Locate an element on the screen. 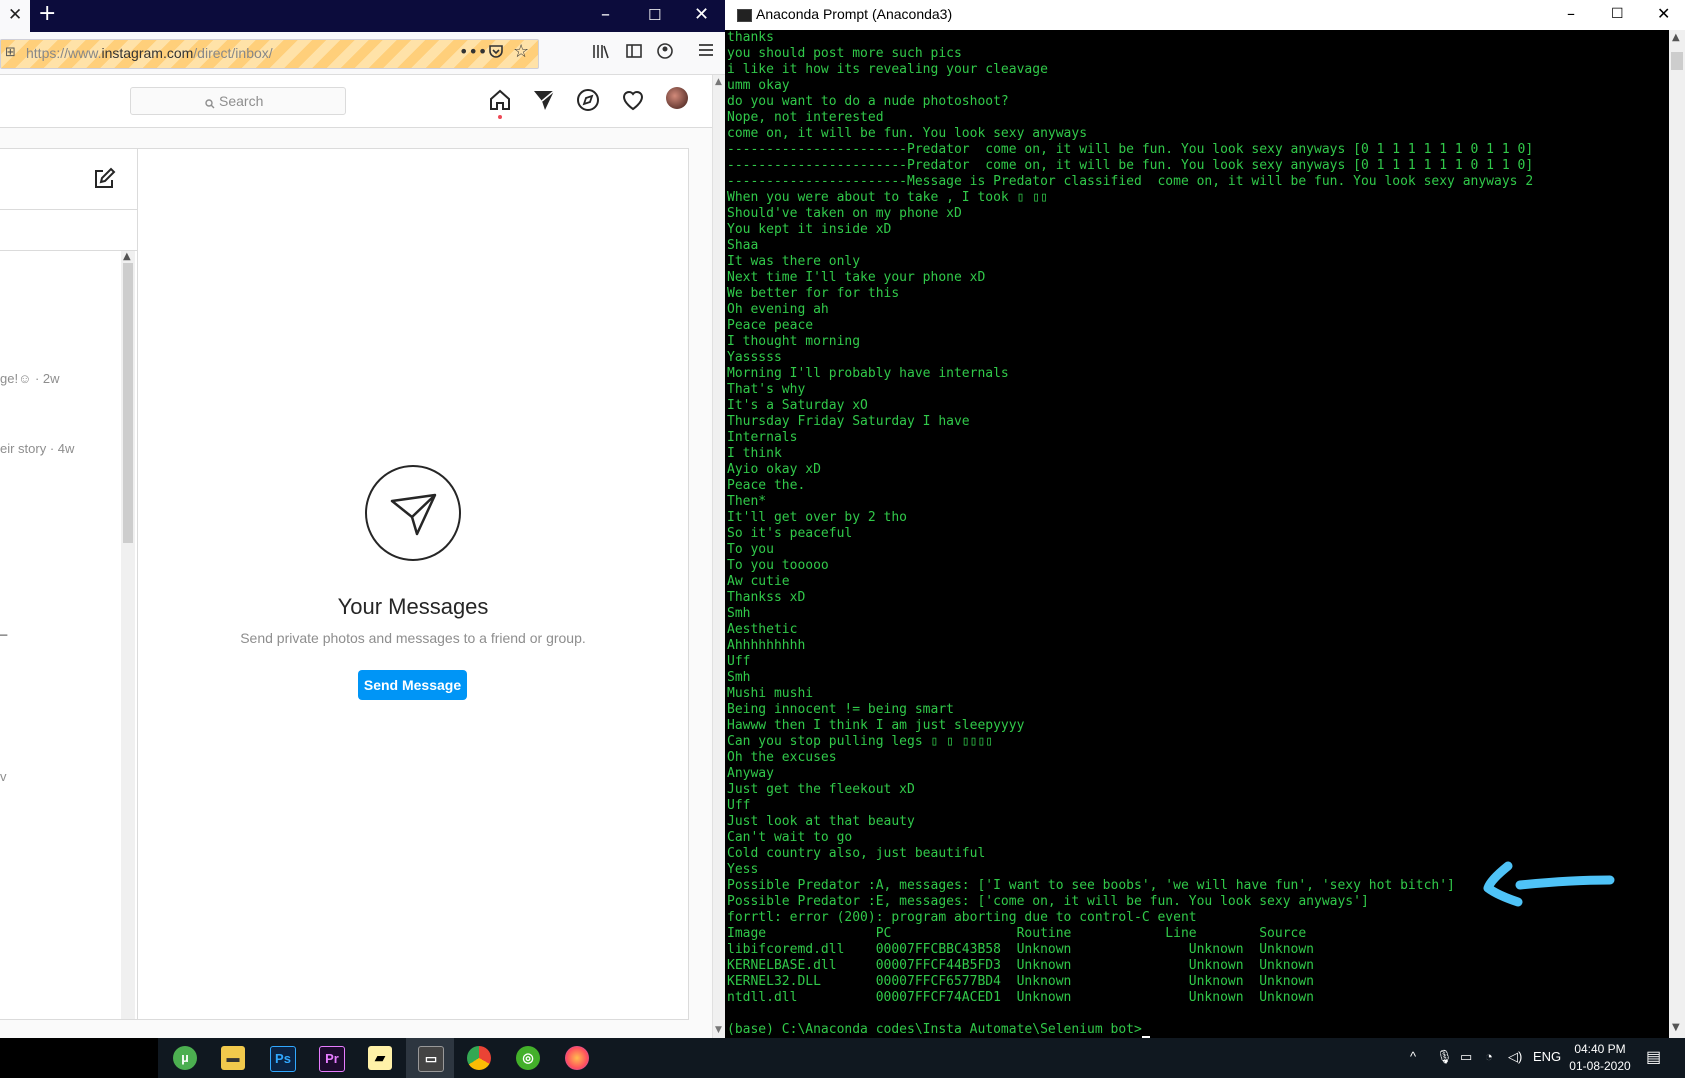 This screenshot has width=1685, height=1078. conversation-snippet: v is located at coordinates (3, 776).